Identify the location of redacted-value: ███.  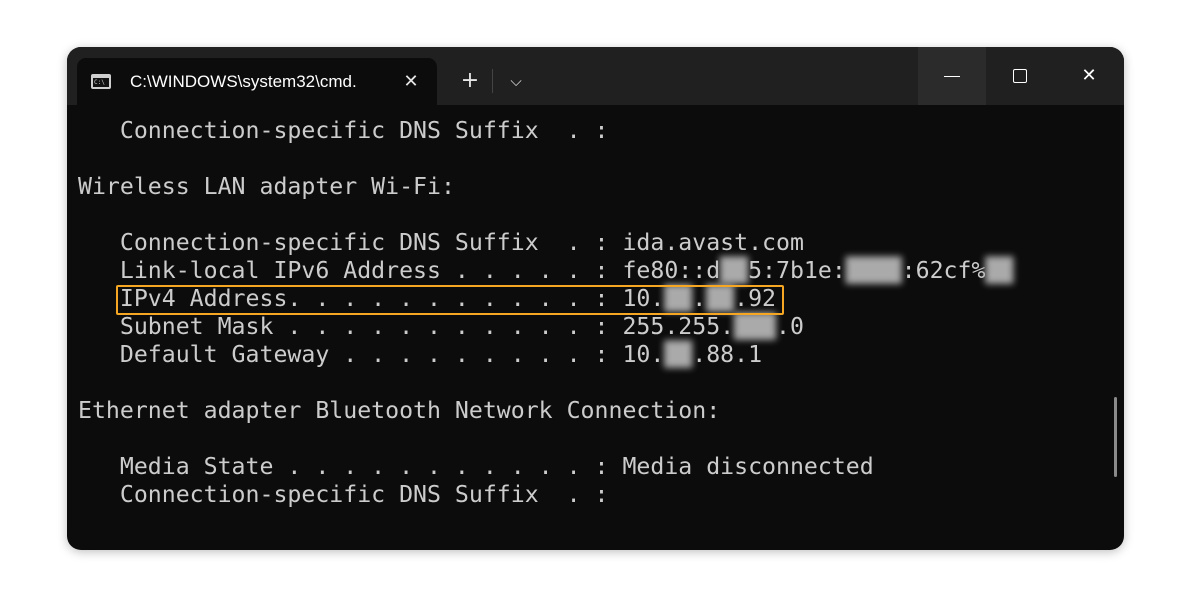
(755, 326).